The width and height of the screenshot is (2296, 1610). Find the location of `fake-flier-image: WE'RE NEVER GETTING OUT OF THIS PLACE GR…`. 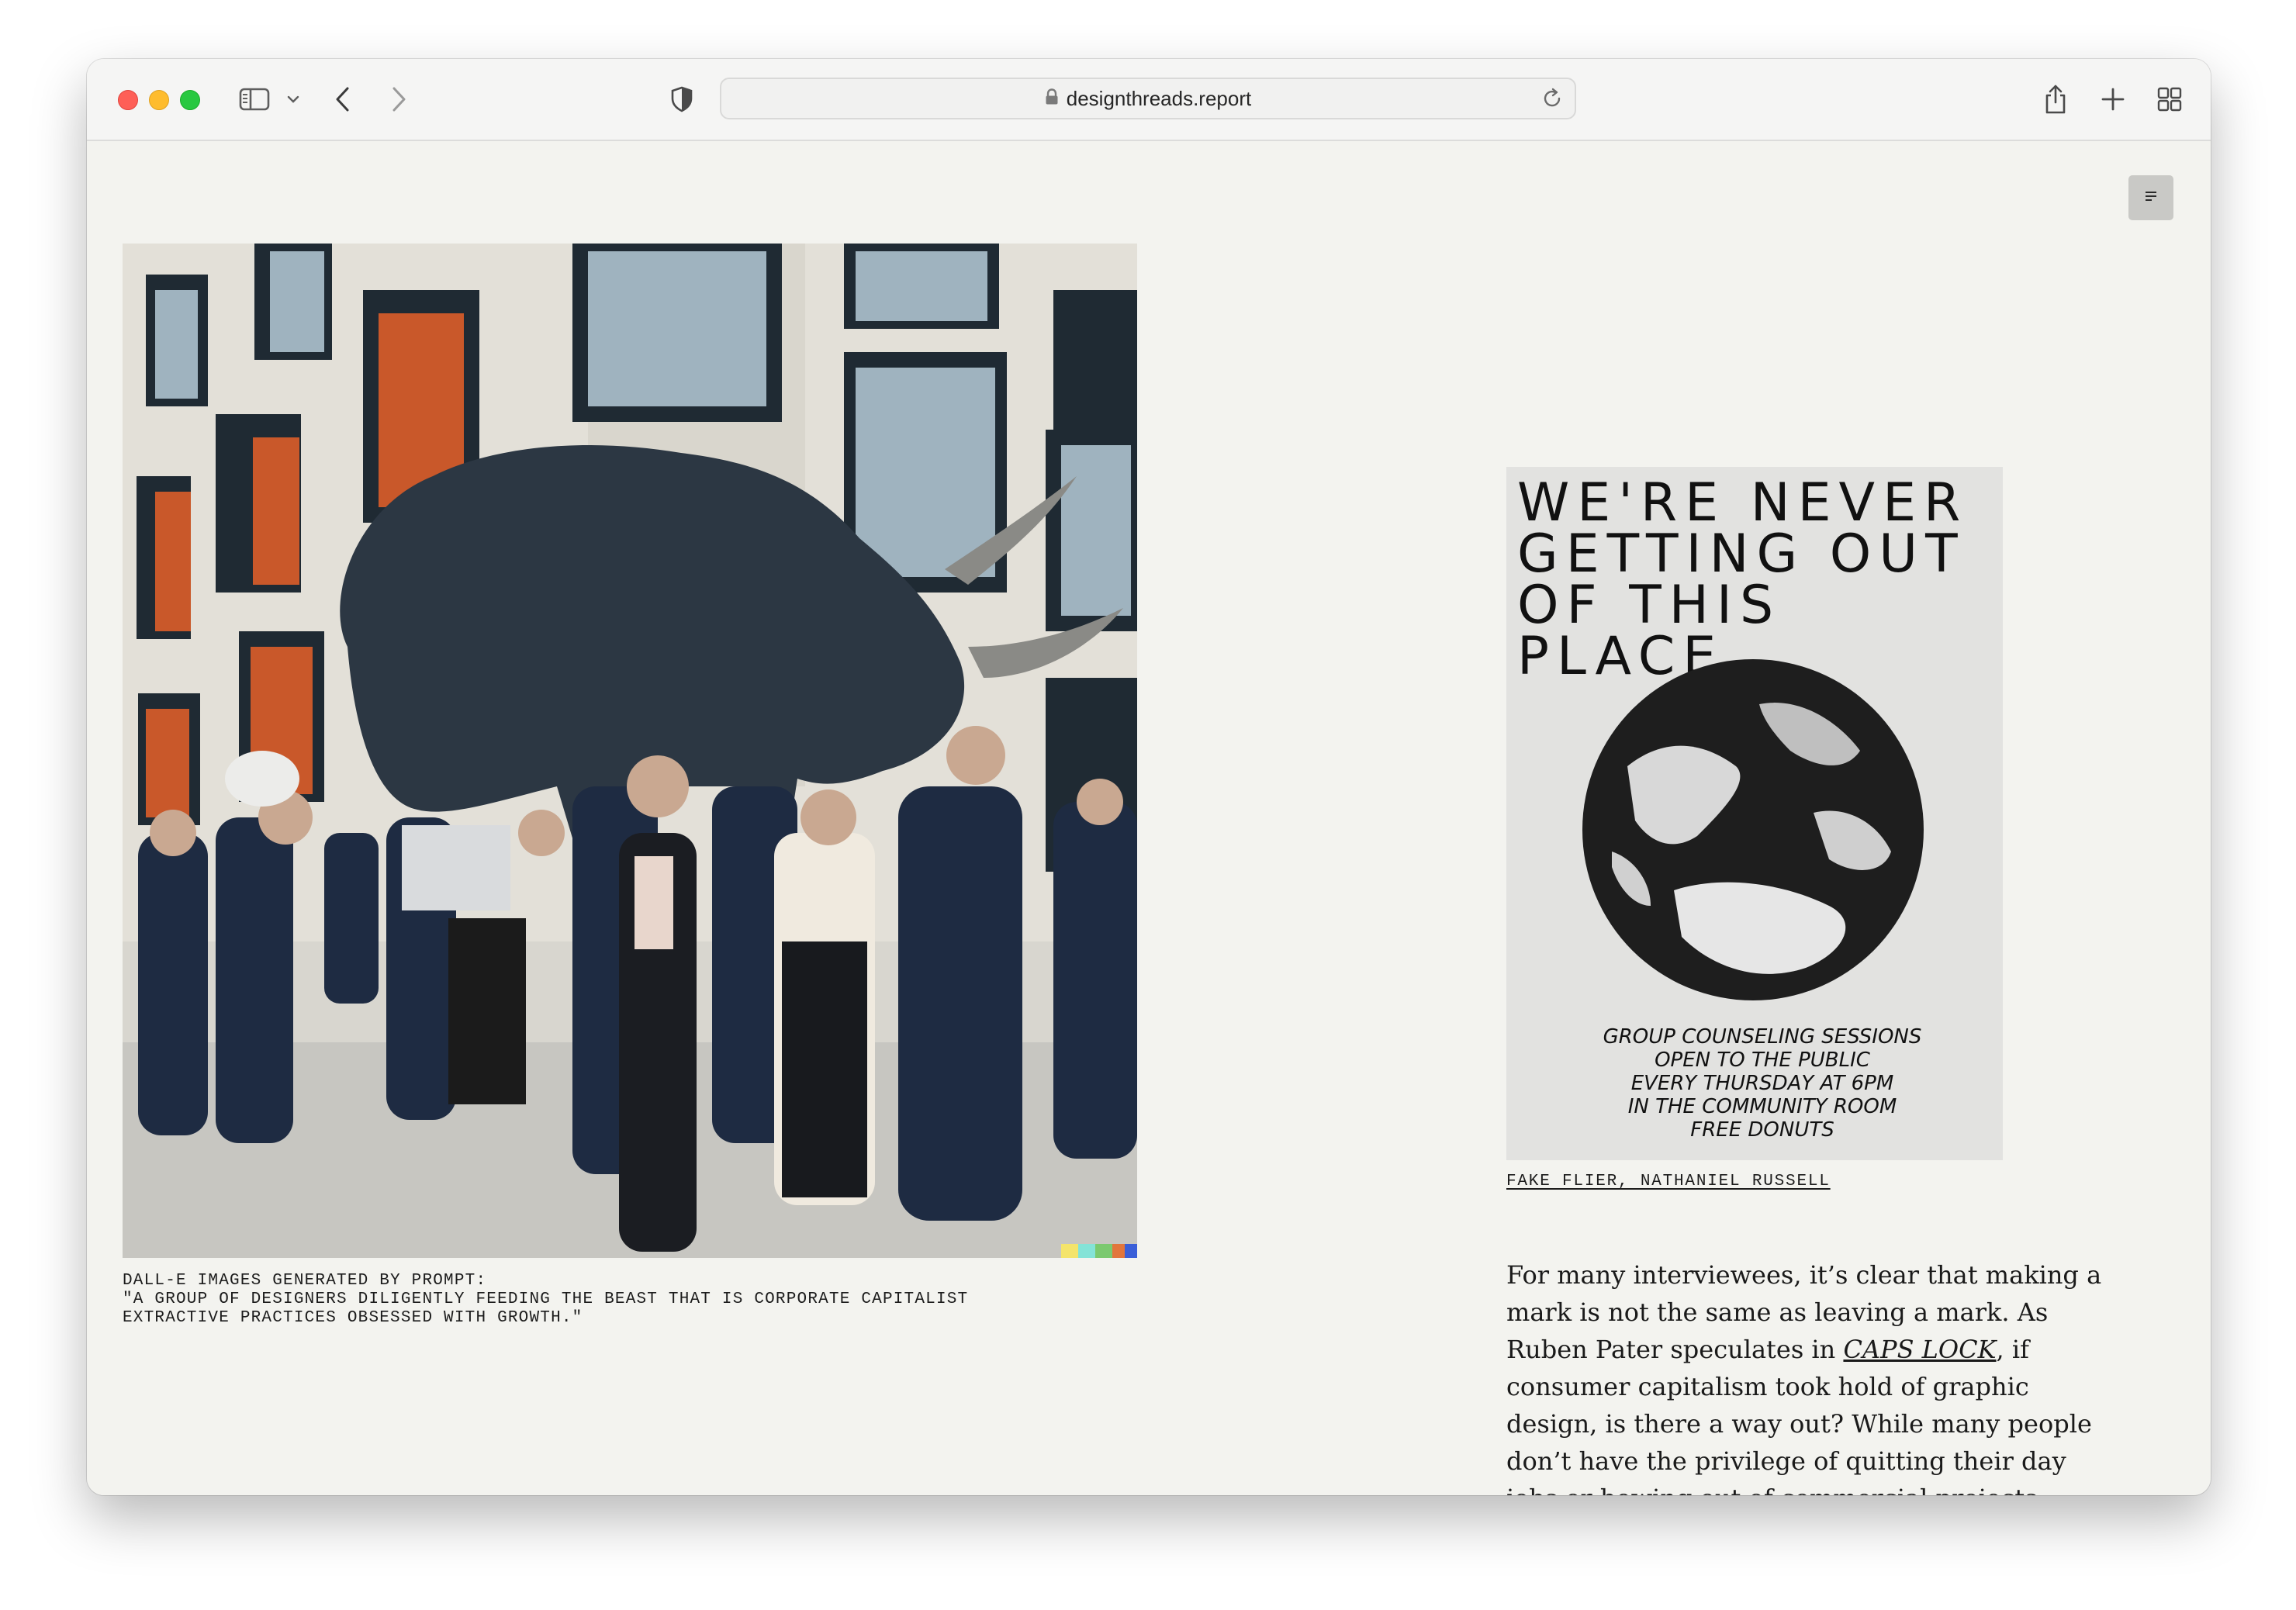

fake-flier-image: WE'RE NEVER GETTING OUT OF THIS PLACE GR… is located at coordinates (1754, 813).